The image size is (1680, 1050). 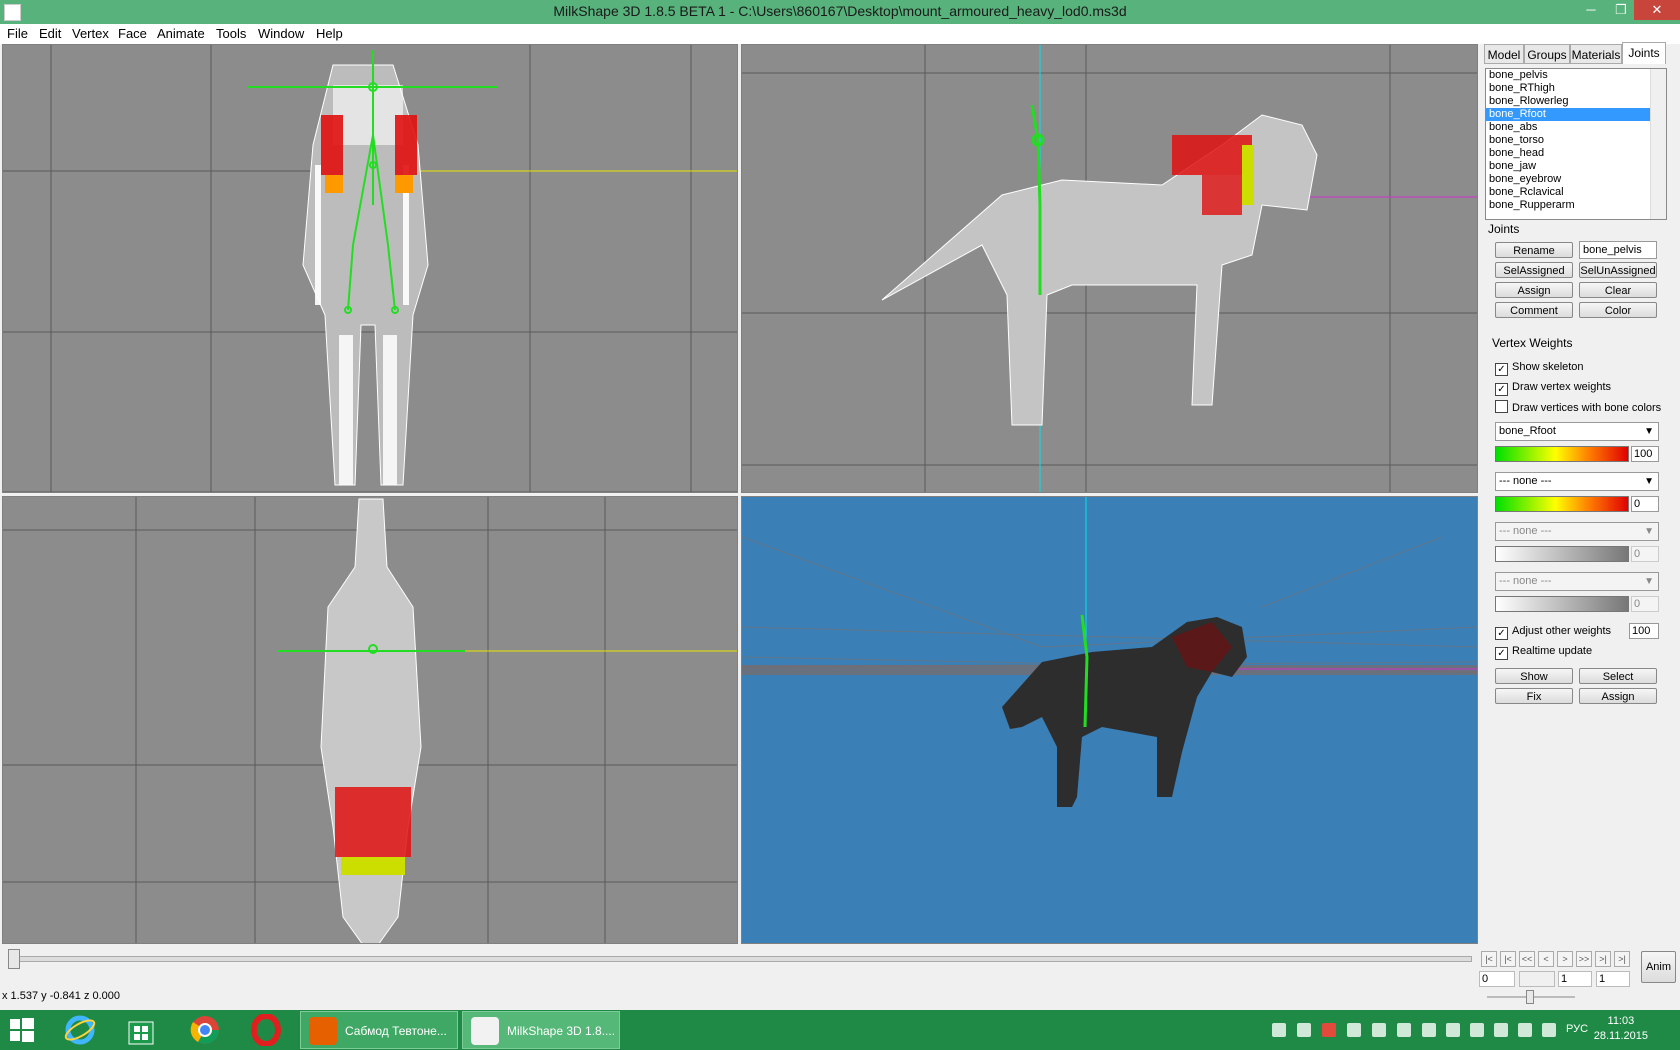 I want to click on tray-update-icon, so click(x=1429, y=1030).